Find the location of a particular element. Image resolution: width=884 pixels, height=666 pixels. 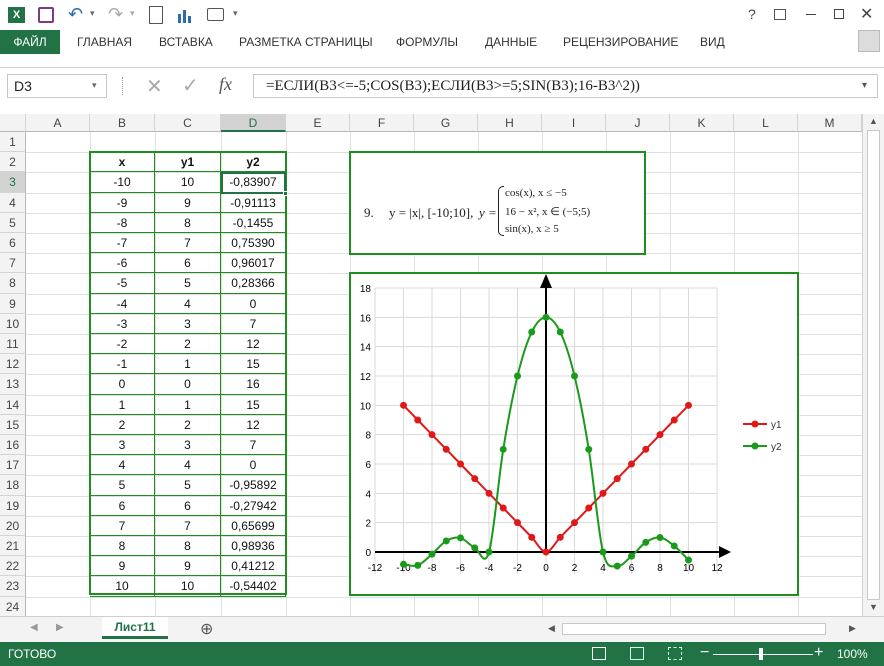

vscroll-up-icon: ▲ is located at coordinates (873, 121).